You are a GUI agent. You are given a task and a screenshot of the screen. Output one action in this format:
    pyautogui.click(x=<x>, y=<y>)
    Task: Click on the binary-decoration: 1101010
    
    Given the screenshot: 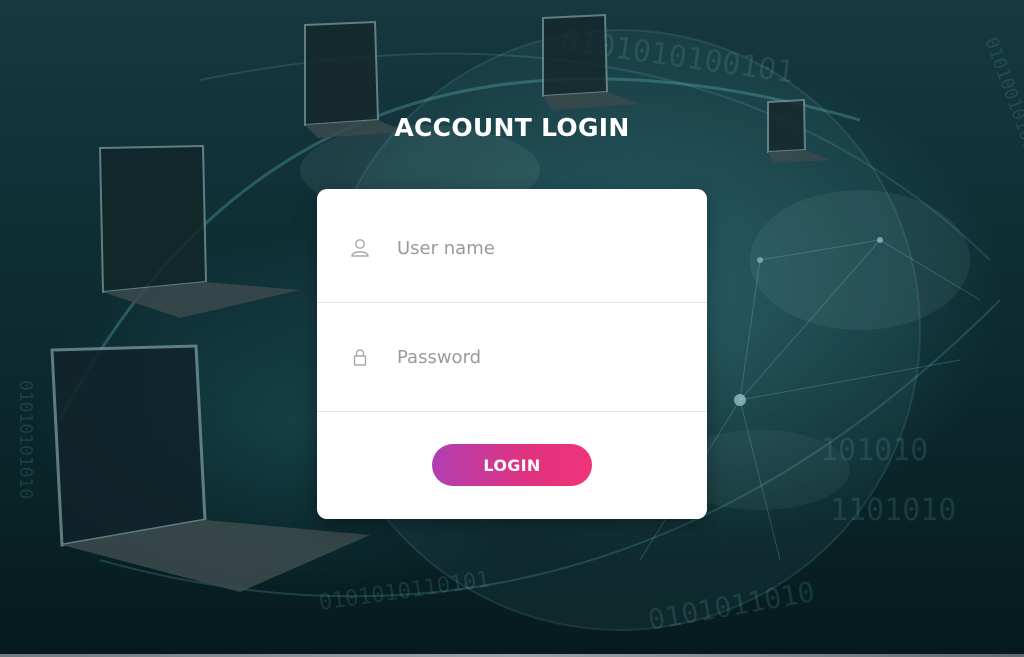 What is the action you would take?
    pyautogui.click(x=893, y=510)
    